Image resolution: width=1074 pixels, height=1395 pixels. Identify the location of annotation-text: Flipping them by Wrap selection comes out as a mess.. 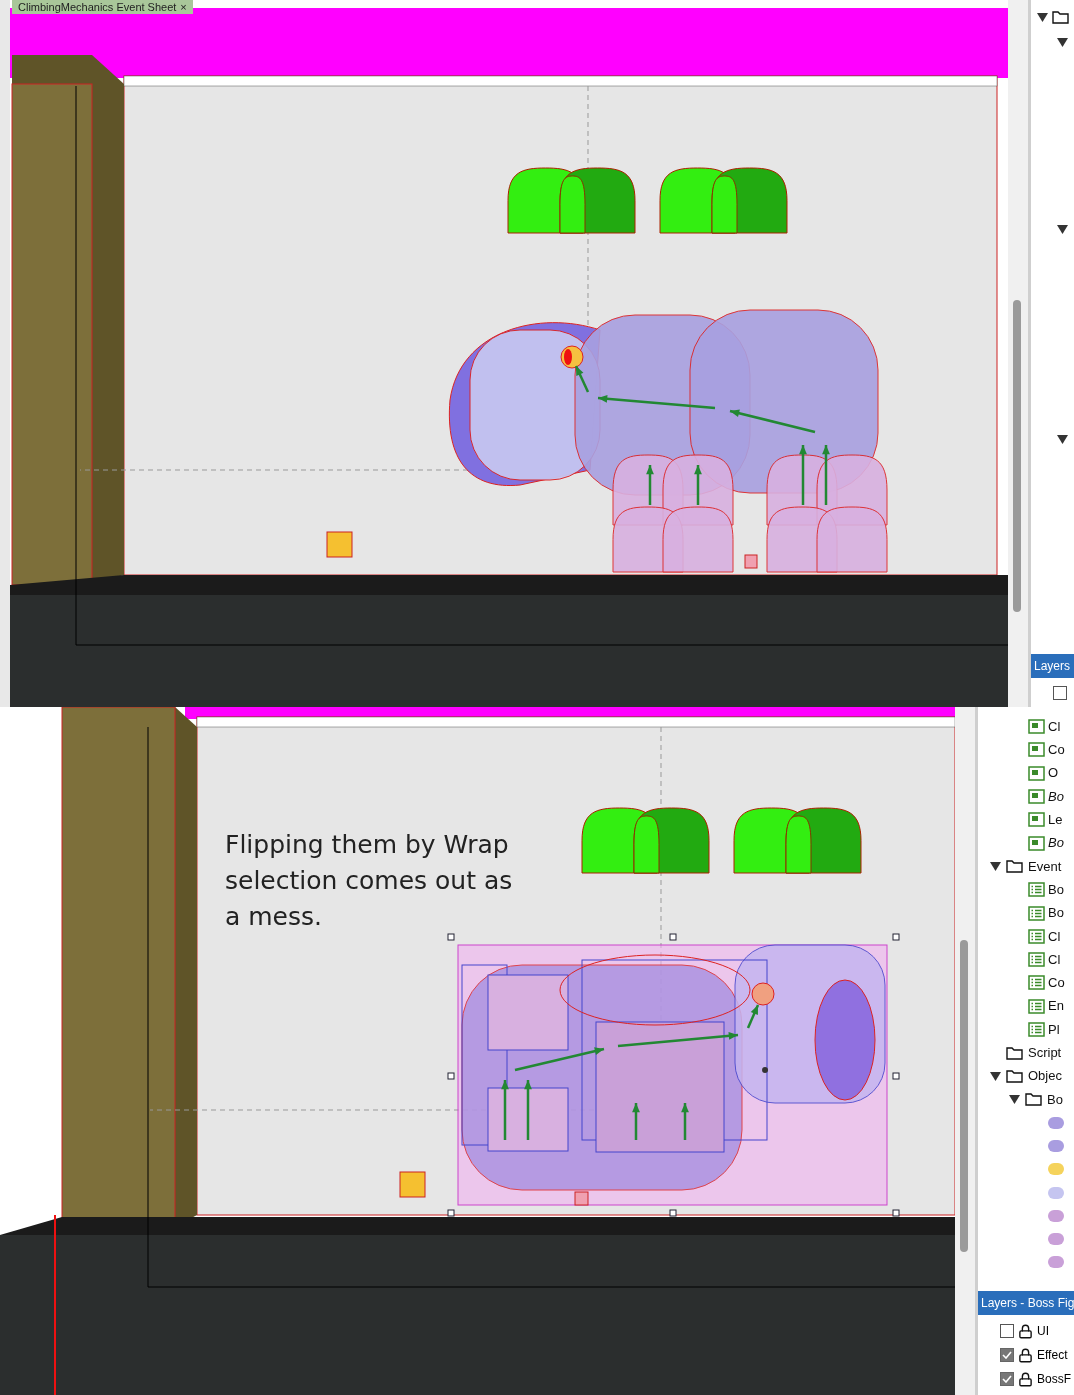
(369, 881).